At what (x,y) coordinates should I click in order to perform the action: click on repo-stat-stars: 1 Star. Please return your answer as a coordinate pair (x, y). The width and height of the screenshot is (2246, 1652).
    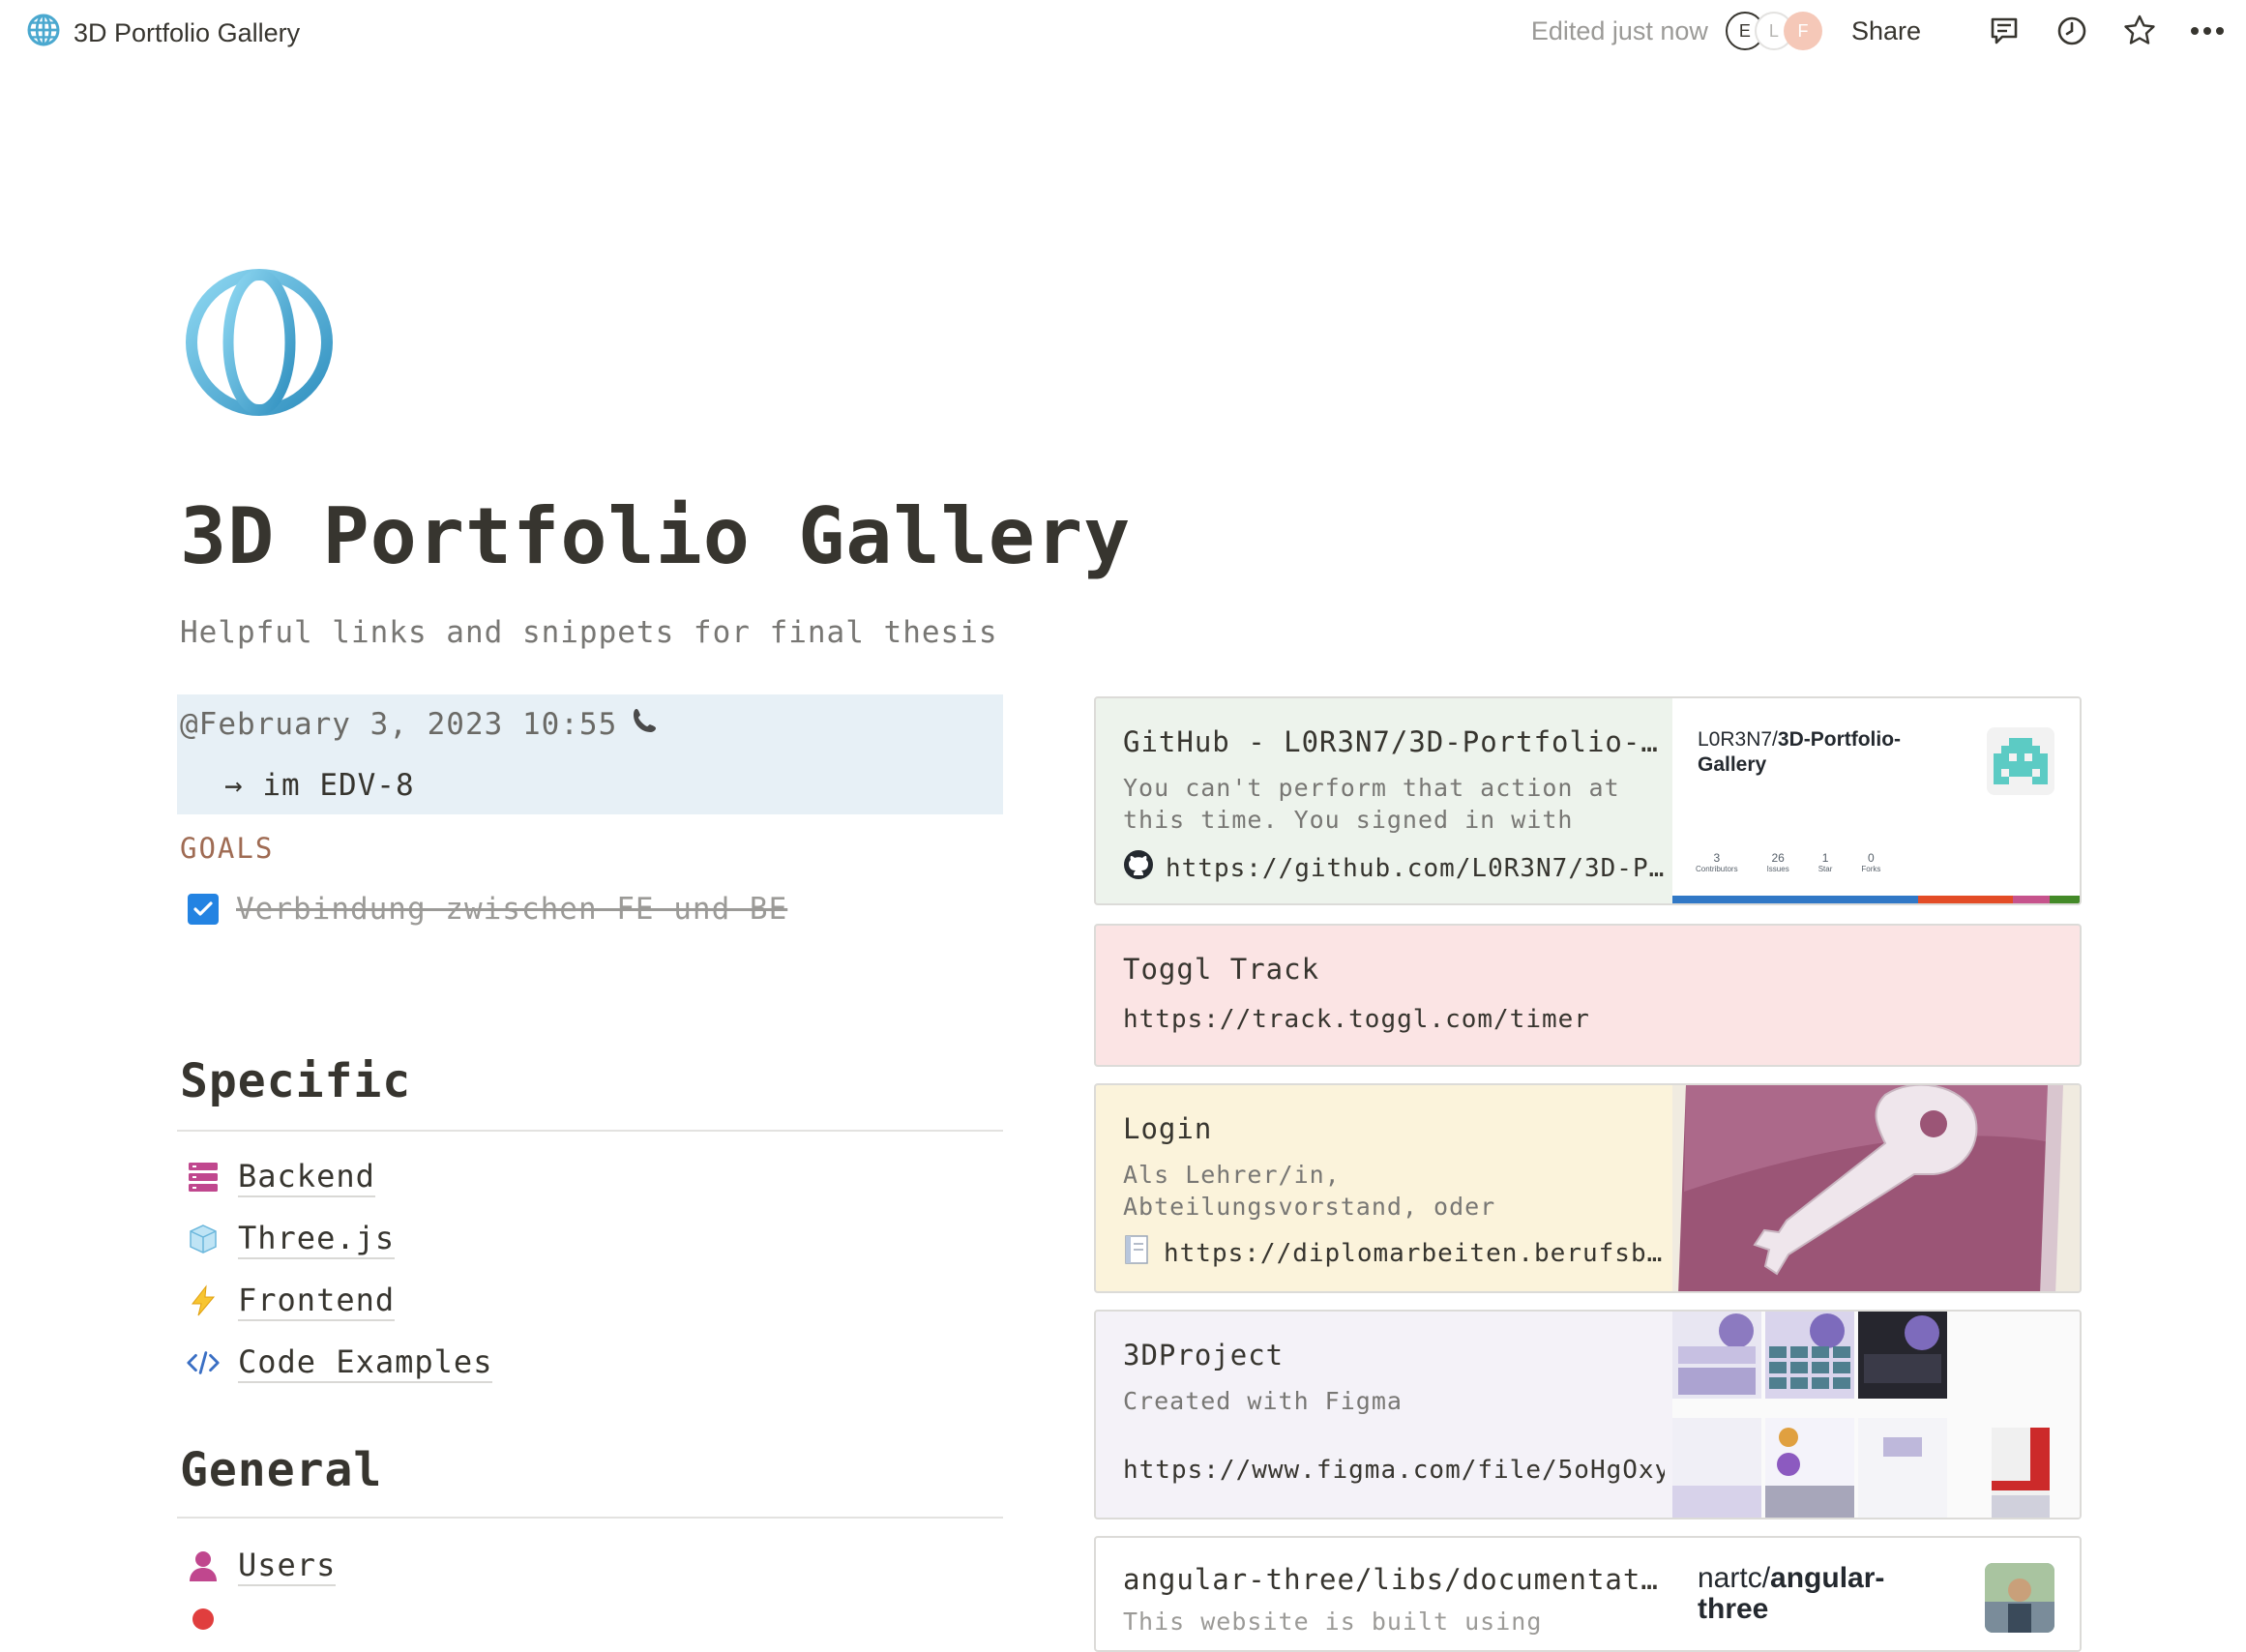
    Looking at the image, I should click on (1825, 862).